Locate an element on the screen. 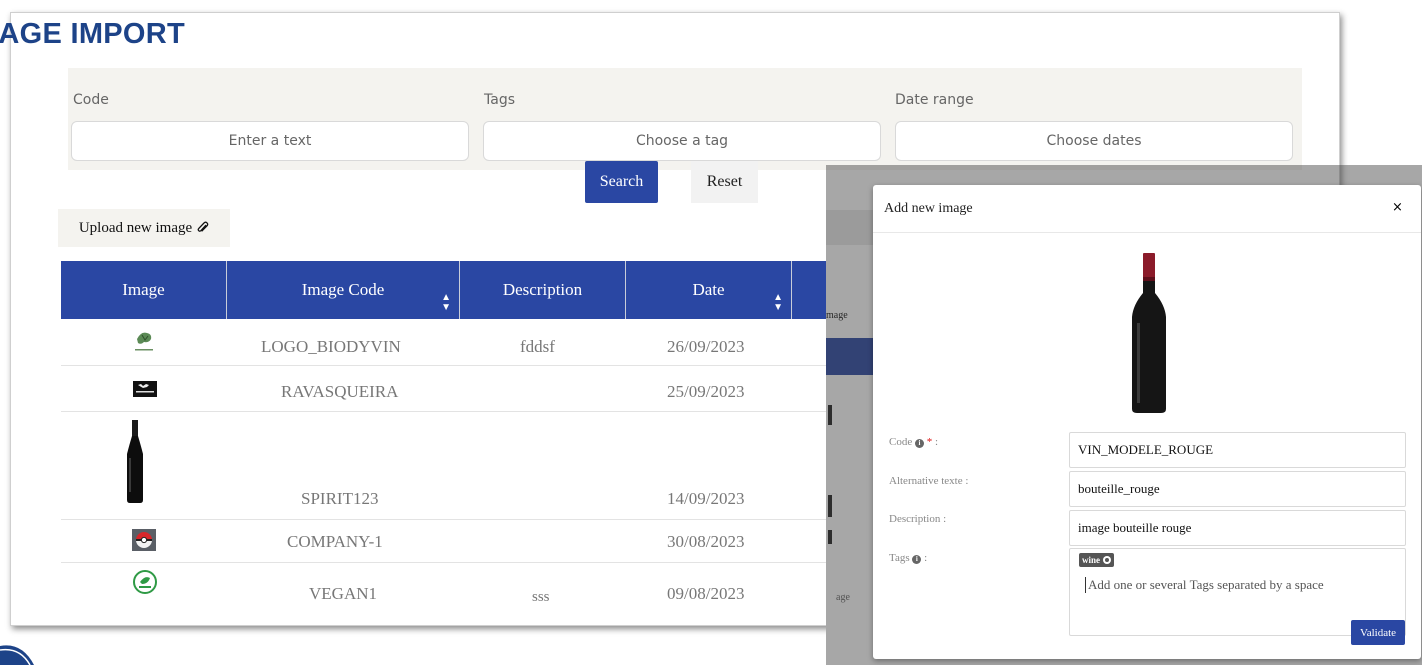 This screenshot has height=665, width=1422. description-cell: fddsf is located at coordinates (537, 346).